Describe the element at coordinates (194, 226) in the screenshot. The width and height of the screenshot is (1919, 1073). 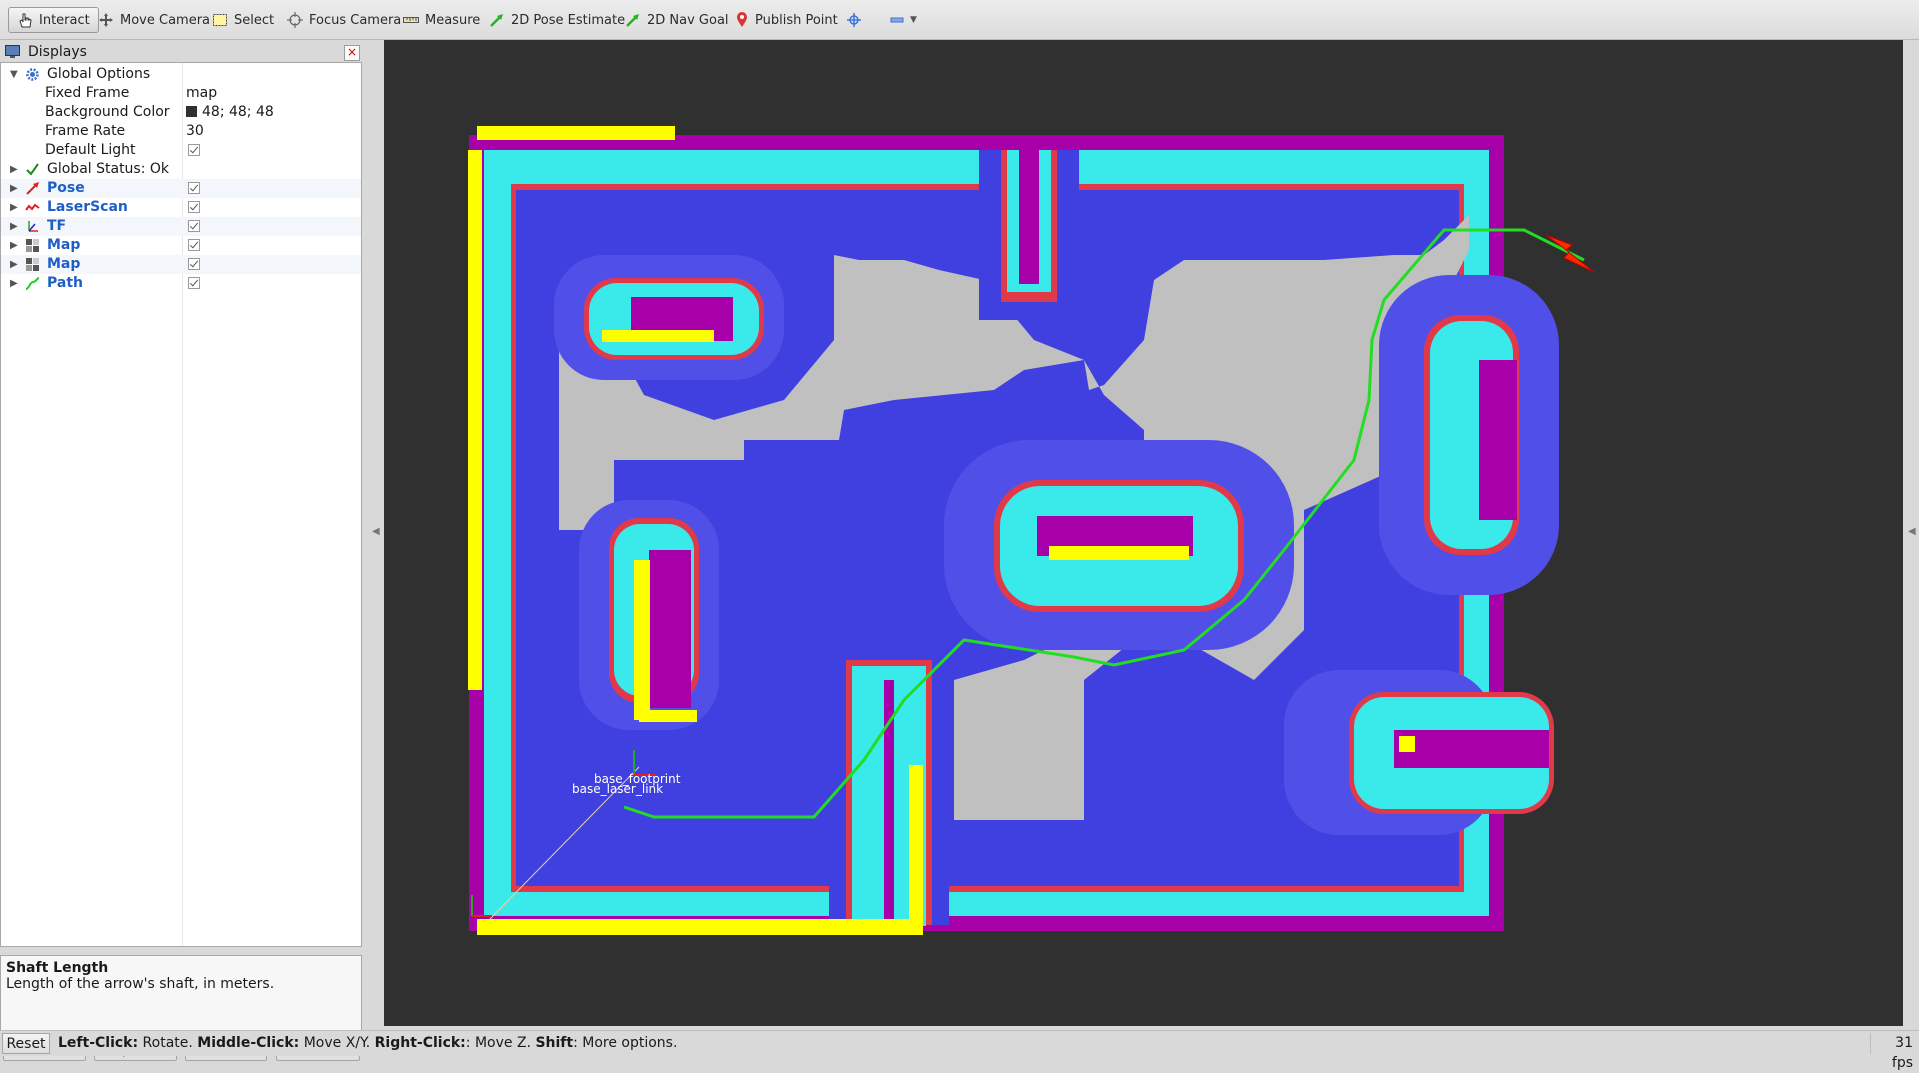
I see `tf-enabled-checkbox` at that location.